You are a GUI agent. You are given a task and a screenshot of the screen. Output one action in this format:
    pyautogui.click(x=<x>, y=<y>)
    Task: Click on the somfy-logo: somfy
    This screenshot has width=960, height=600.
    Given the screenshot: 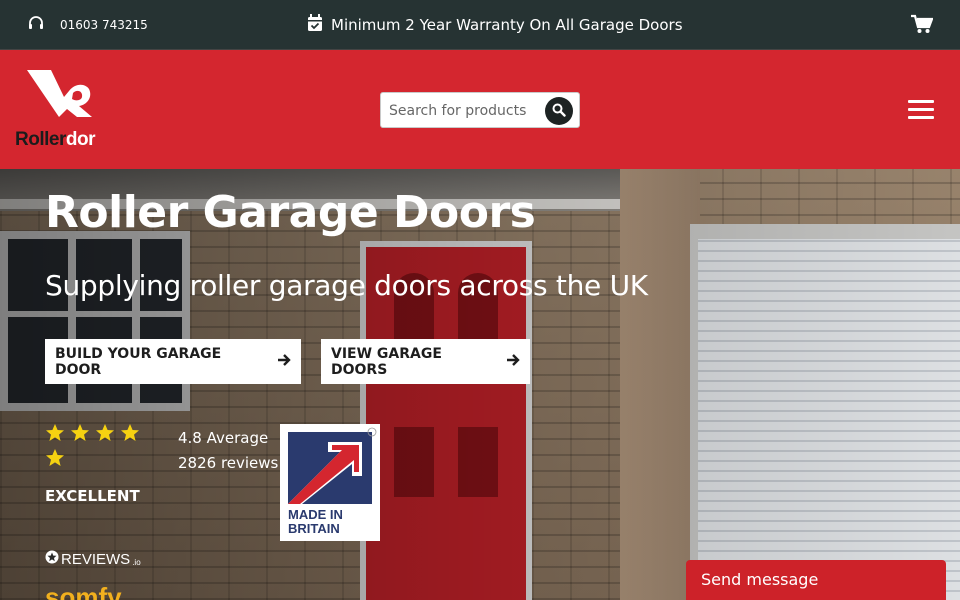 What is the action you would take?
    pyautogui.click(x=83, y=591)
    